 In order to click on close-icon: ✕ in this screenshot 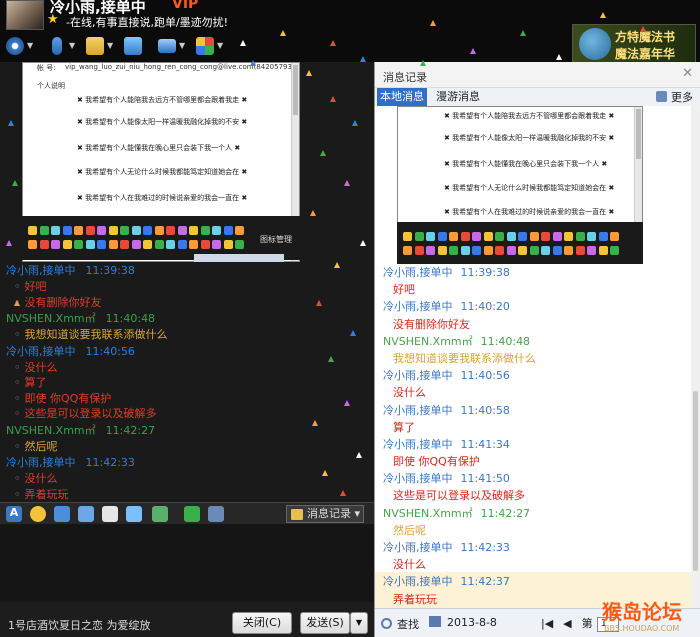, I will do `click(687, 73)`.